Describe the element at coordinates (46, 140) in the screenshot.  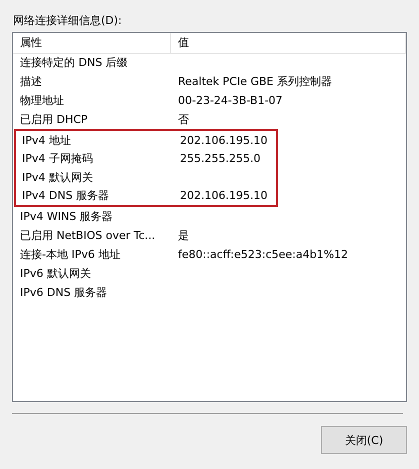
I see `property-cell-text: IPv4 地址` at that location.